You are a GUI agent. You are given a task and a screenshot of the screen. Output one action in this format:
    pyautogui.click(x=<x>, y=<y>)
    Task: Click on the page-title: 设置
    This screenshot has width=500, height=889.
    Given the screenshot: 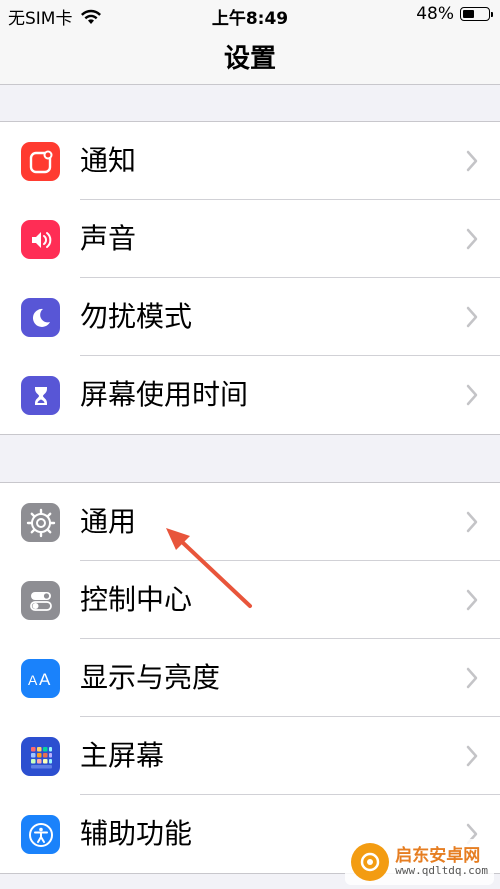 What is the action you would take?
    pyautogui.click(x=249, y=59)
    